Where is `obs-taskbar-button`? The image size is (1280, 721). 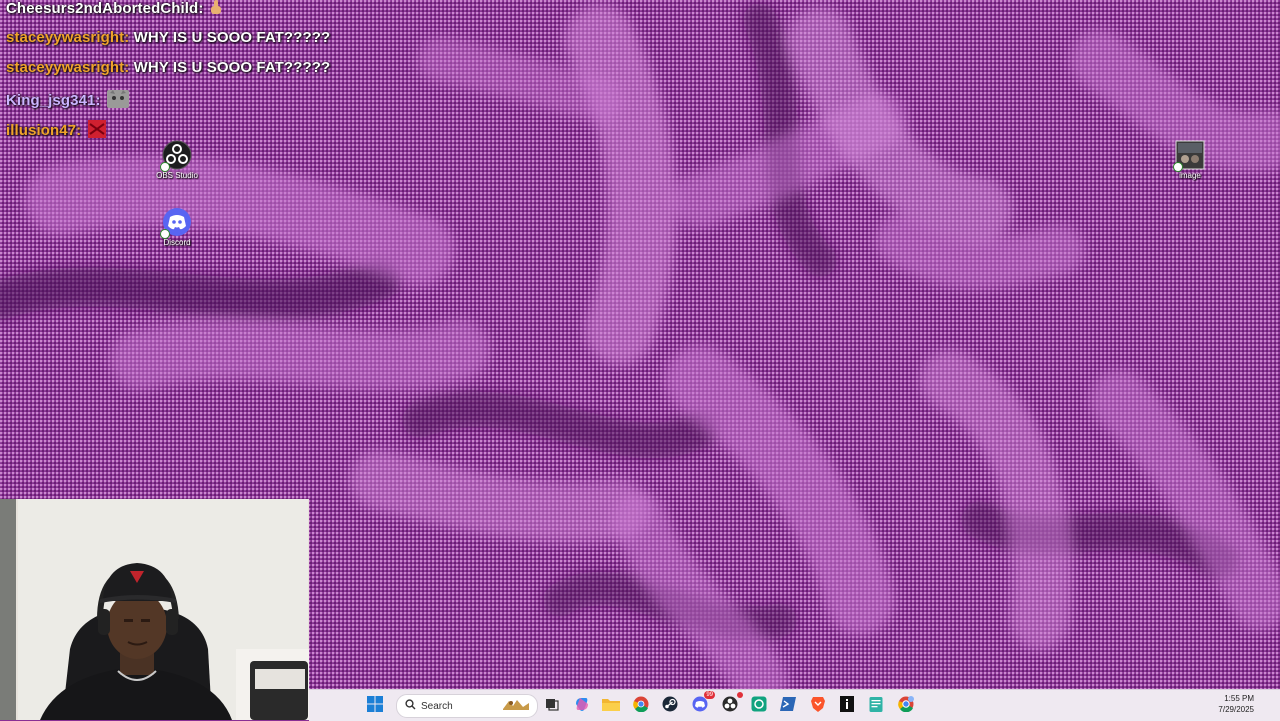
obs-taskbar-button is located at coordinates (731, 704).